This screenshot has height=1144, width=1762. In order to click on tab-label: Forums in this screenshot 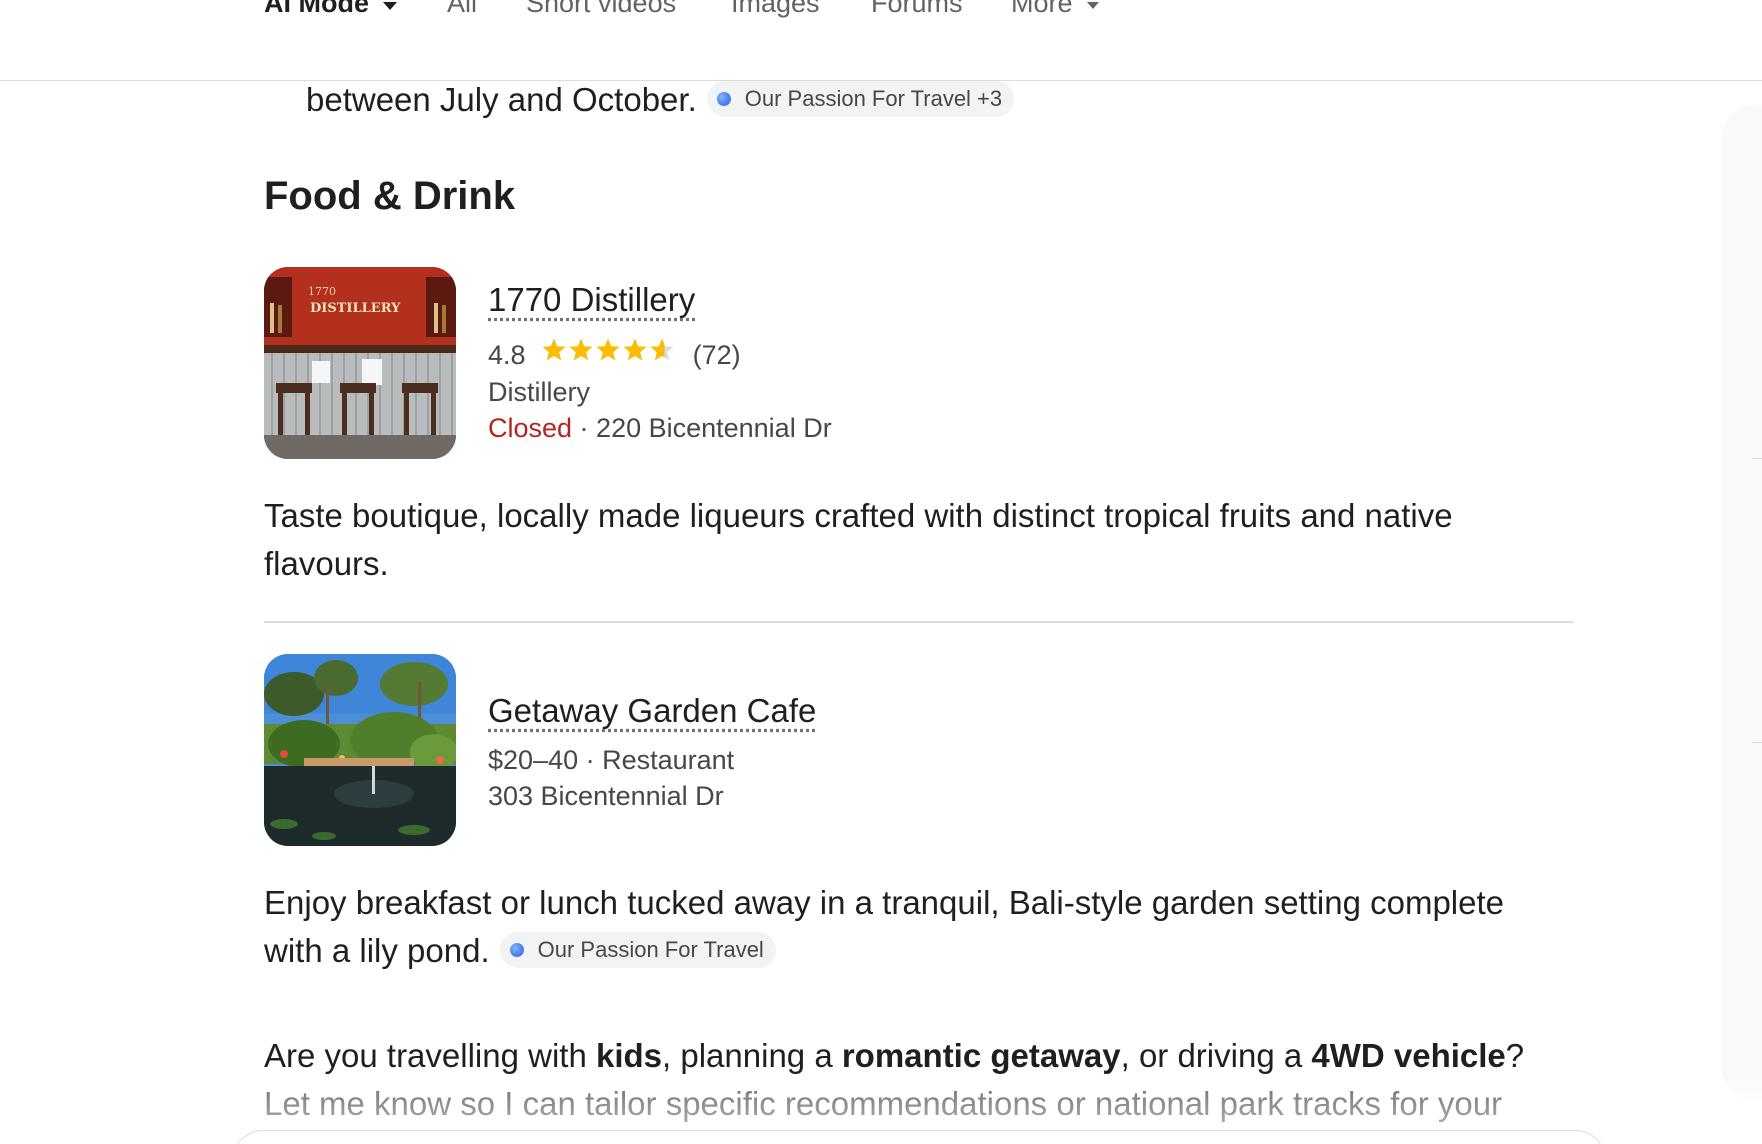, I will do `click(917, 9)`.